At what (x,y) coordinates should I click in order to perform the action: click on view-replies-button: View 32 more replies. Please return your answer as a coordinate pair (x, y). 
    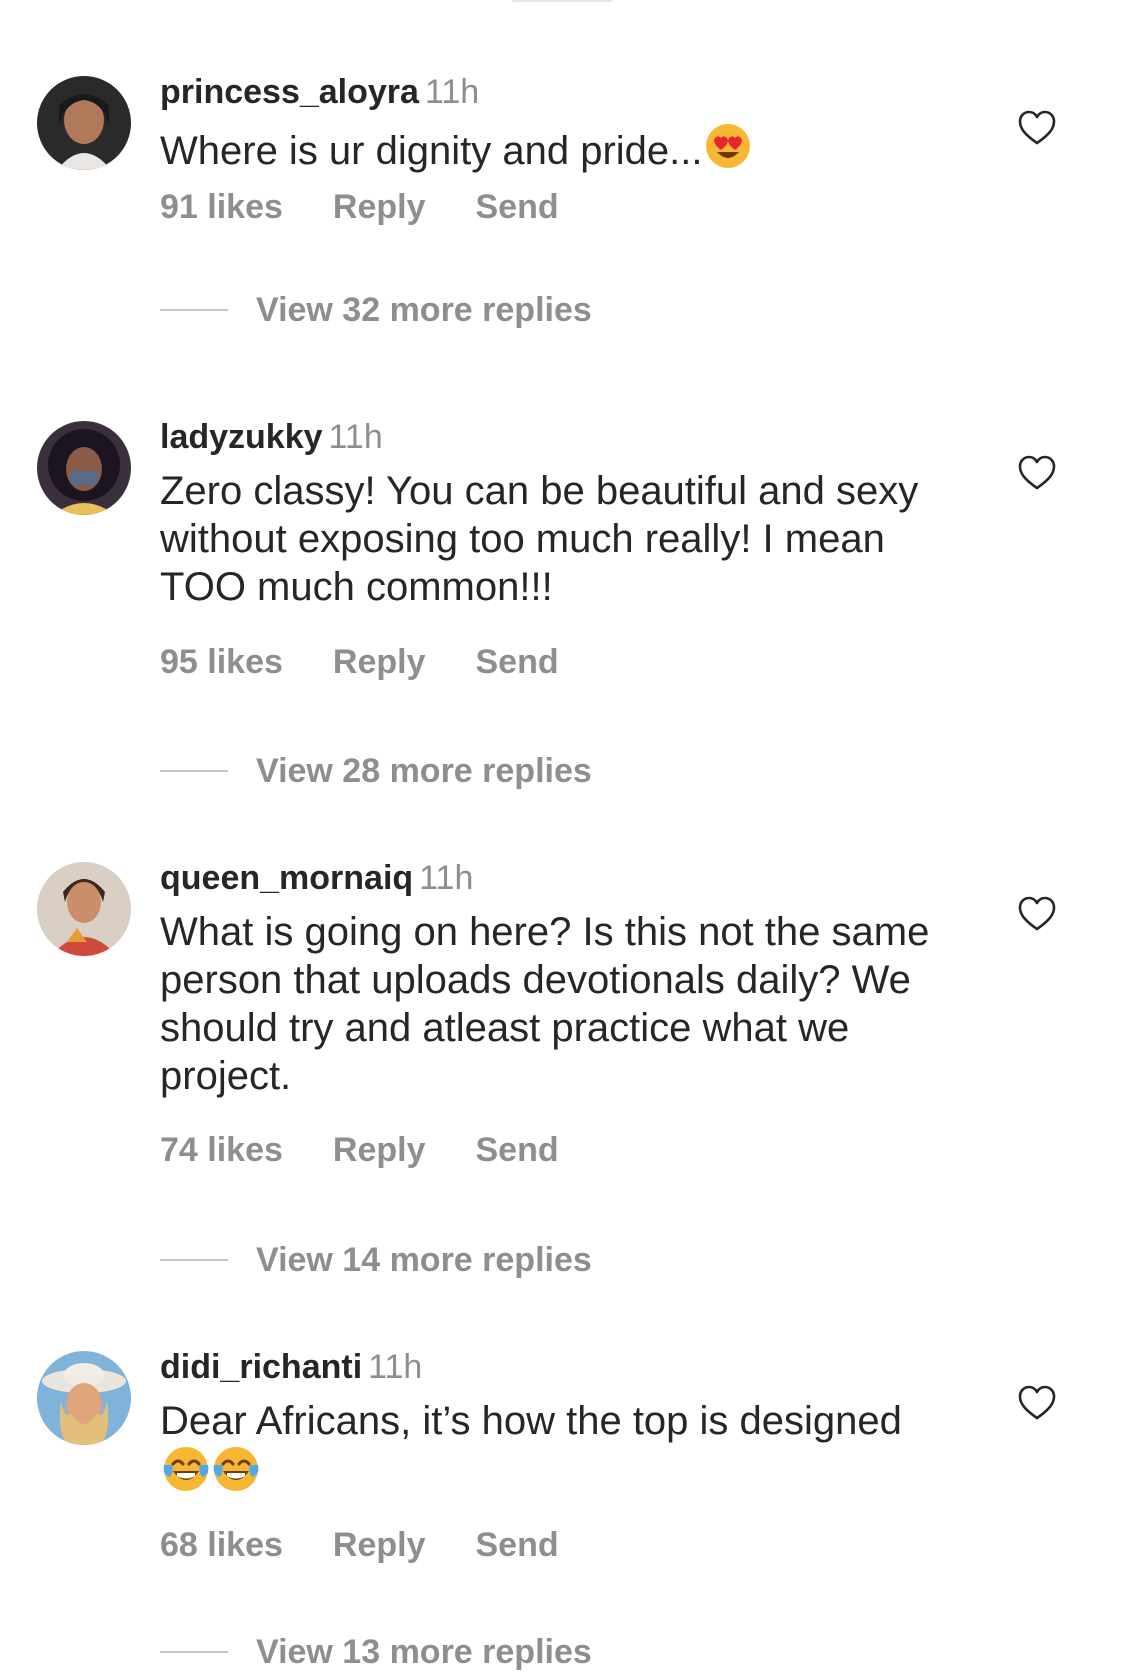
    Looking at the image, I should click on (376, 310).